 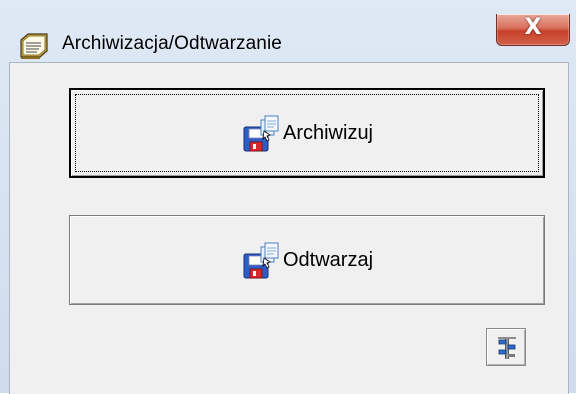 I want to click on floppy-save-icon, so click(x=261, y=133).